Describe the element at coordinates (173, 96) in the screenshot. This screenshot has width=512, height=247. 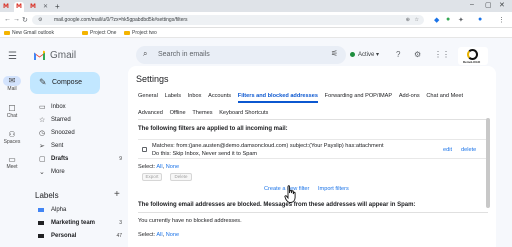
I see `tab-labels: Labels` at that location.